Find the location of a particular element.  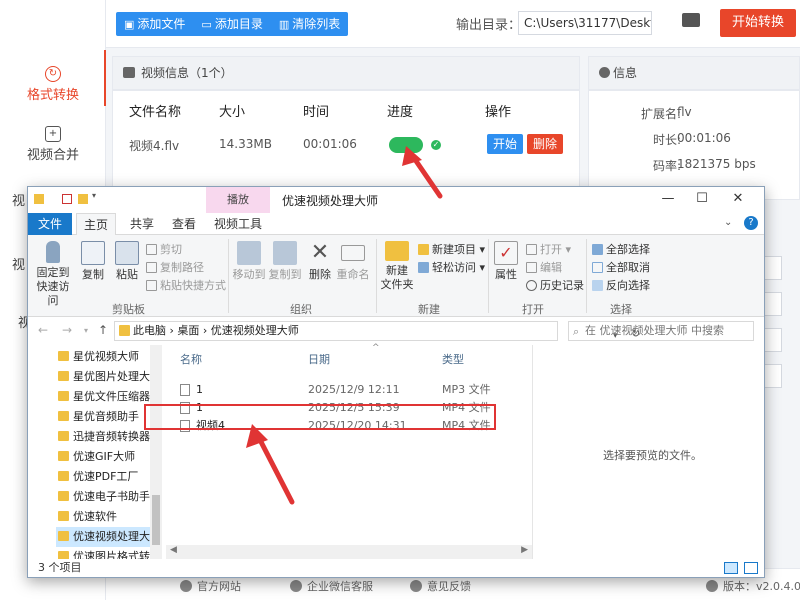

details-view-icon is located at coordinates (731, 568).